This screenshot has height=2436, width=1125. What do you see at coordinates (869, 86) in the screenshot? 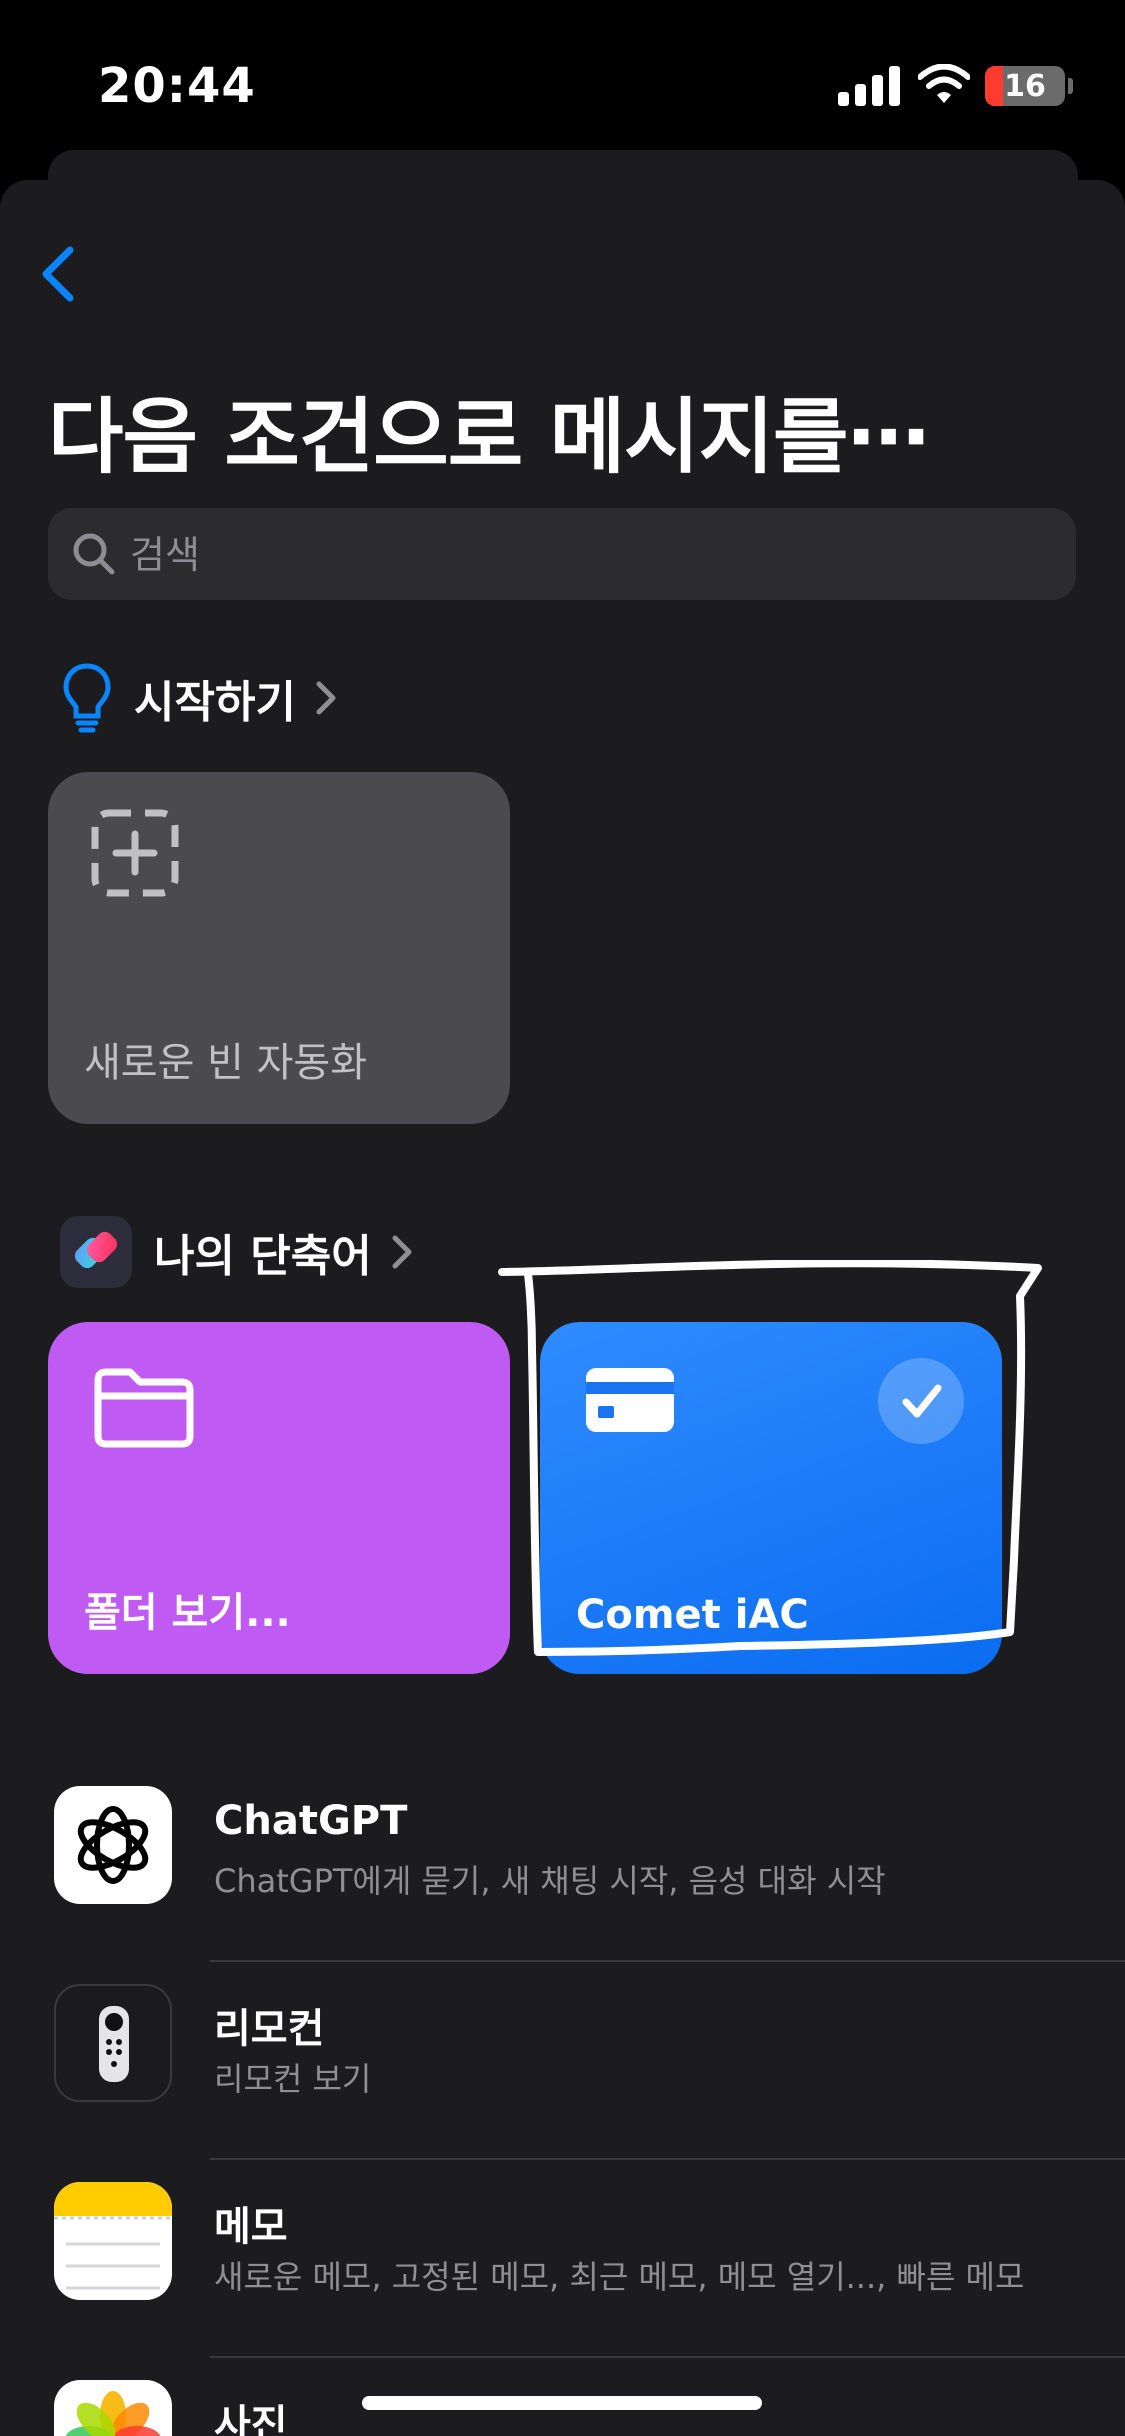
I see `cellular-signal-icon` at bounding box center [869, 86].